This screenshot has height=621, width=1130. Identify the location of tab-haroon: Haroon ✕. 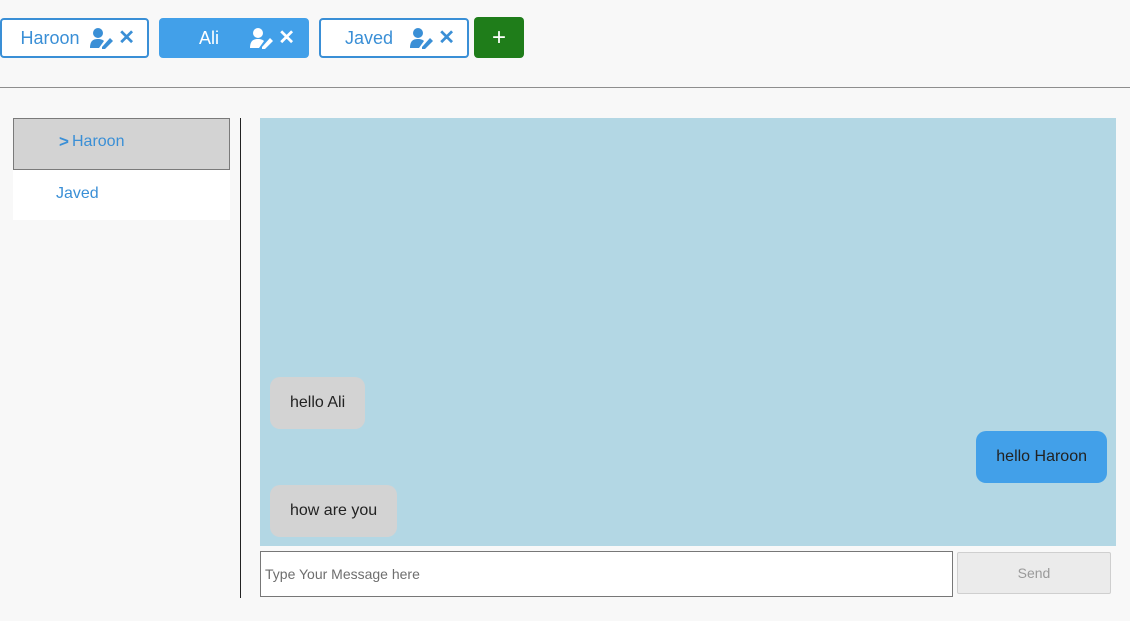
(74, 38).